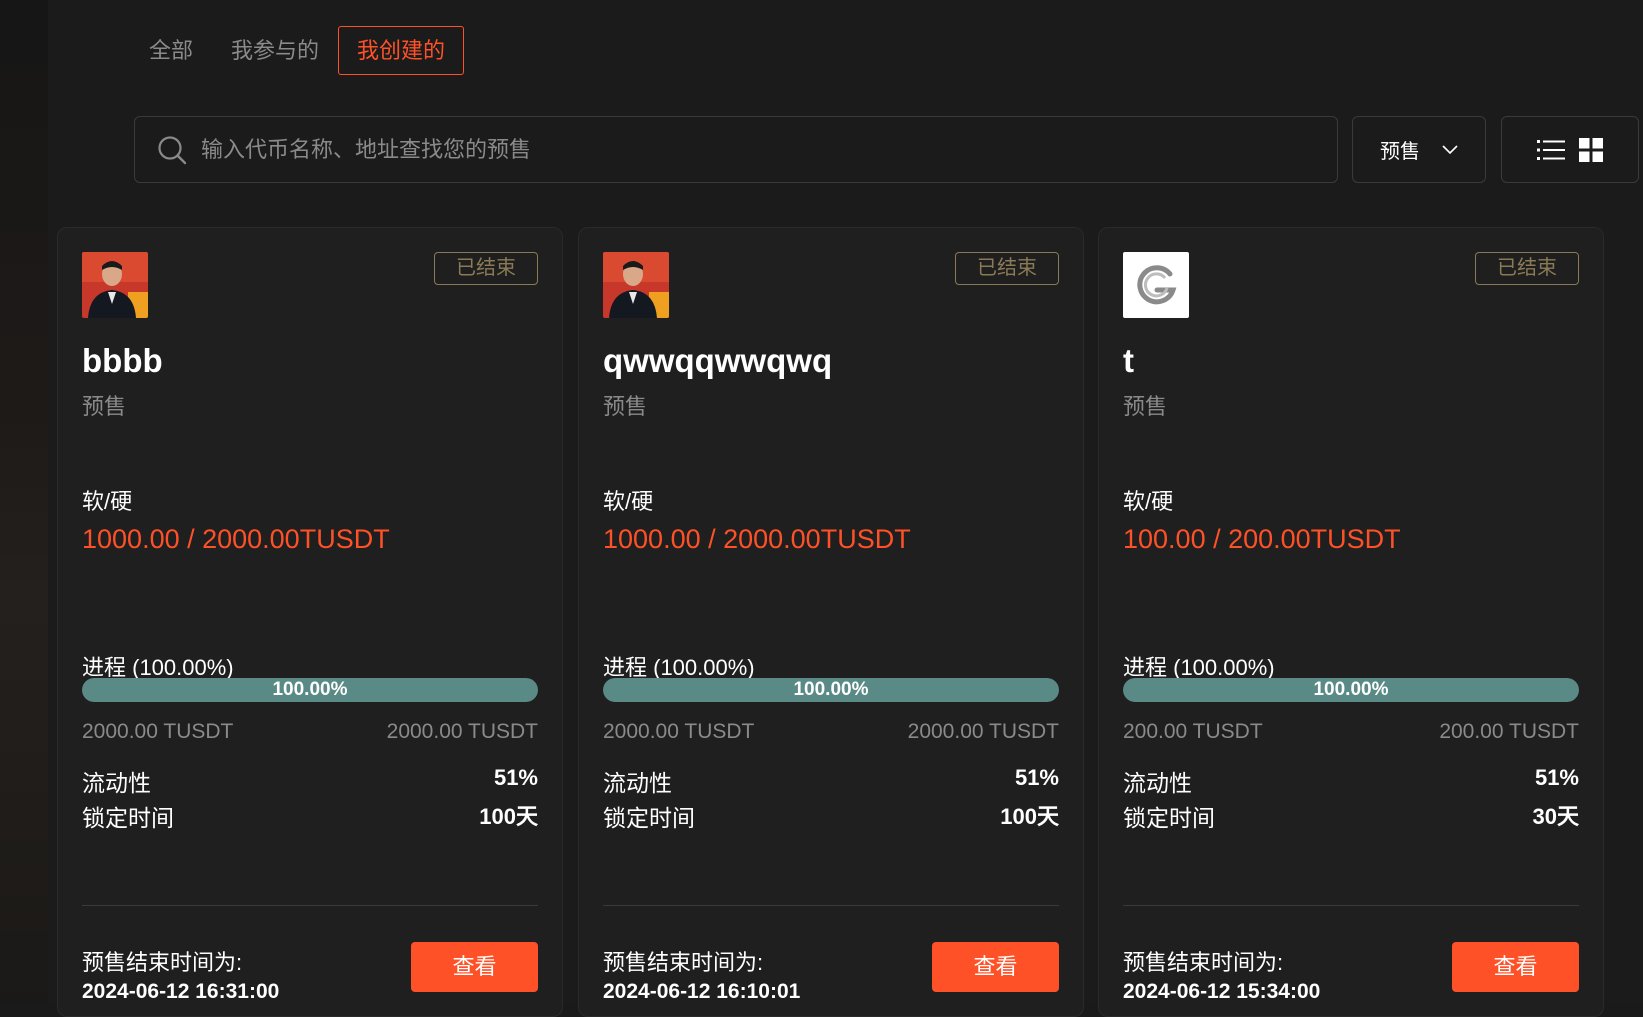 The width and height of the screenshot is (1643, 1017). I want to click on filter-tabs: 全部 我参与的 我创建的, so click(306, 50).